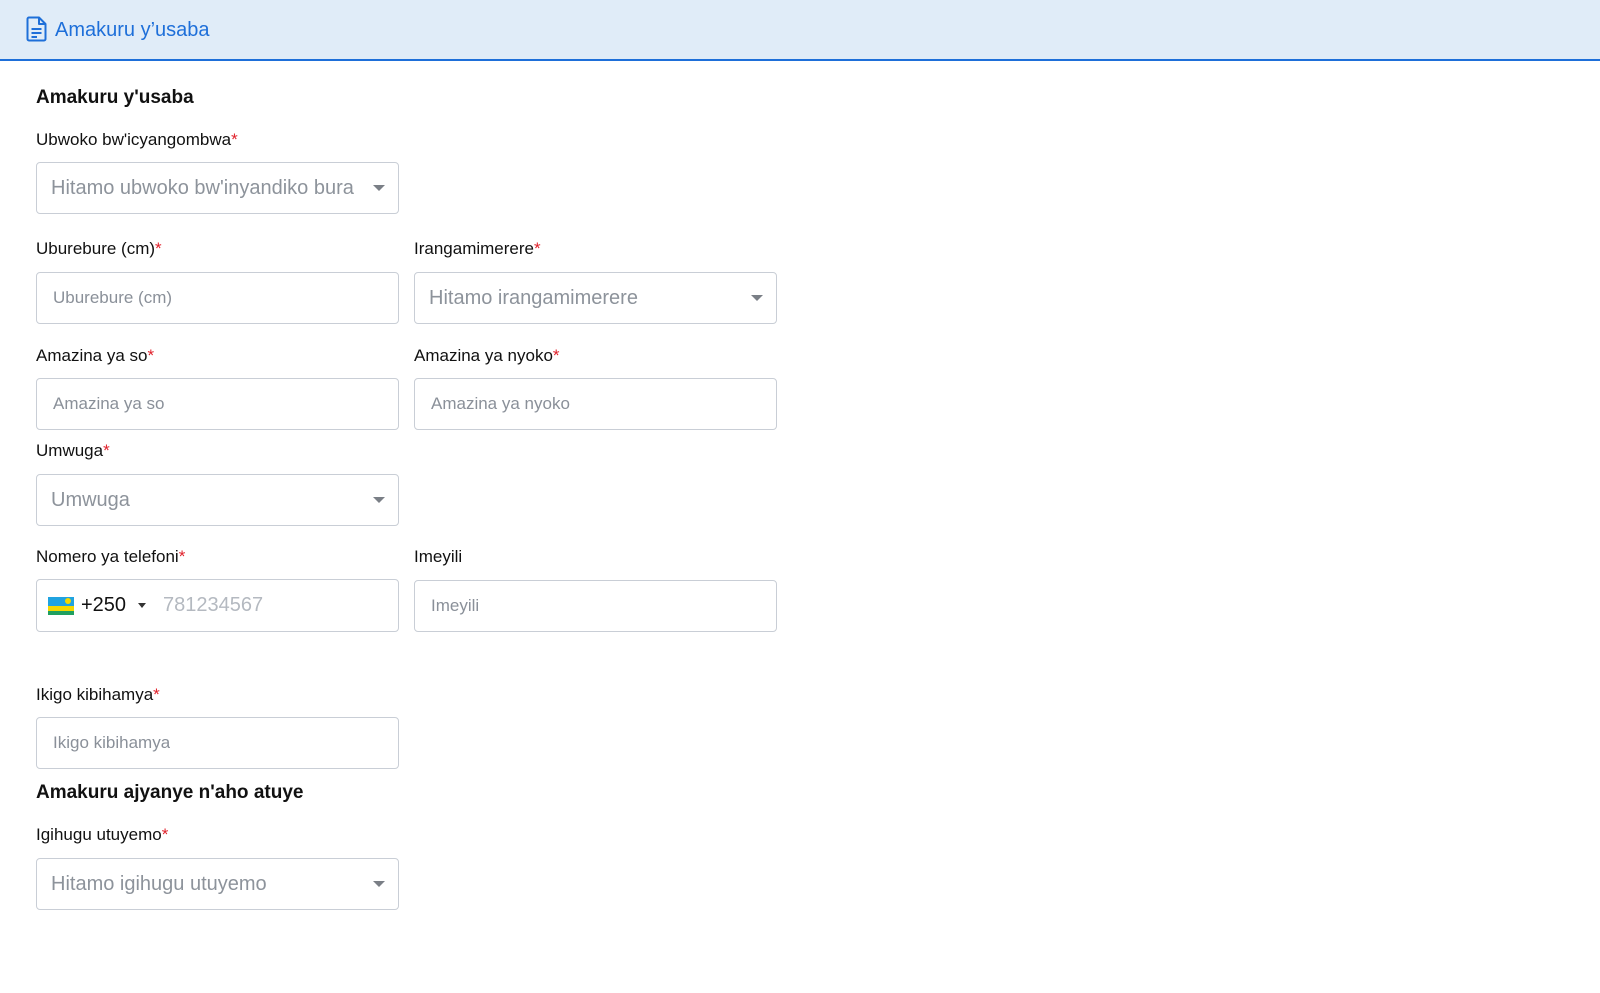  I want to click on phone-label: Nomero ya telefoni*, so click(110, 557).